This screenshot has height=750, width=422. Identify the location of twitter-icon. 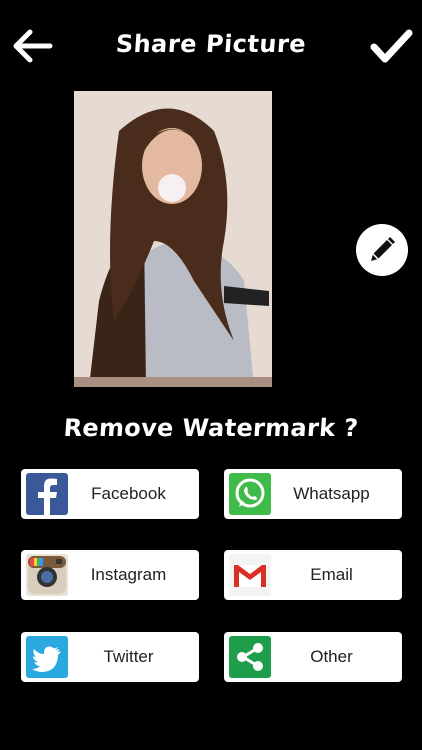
(47, 657).